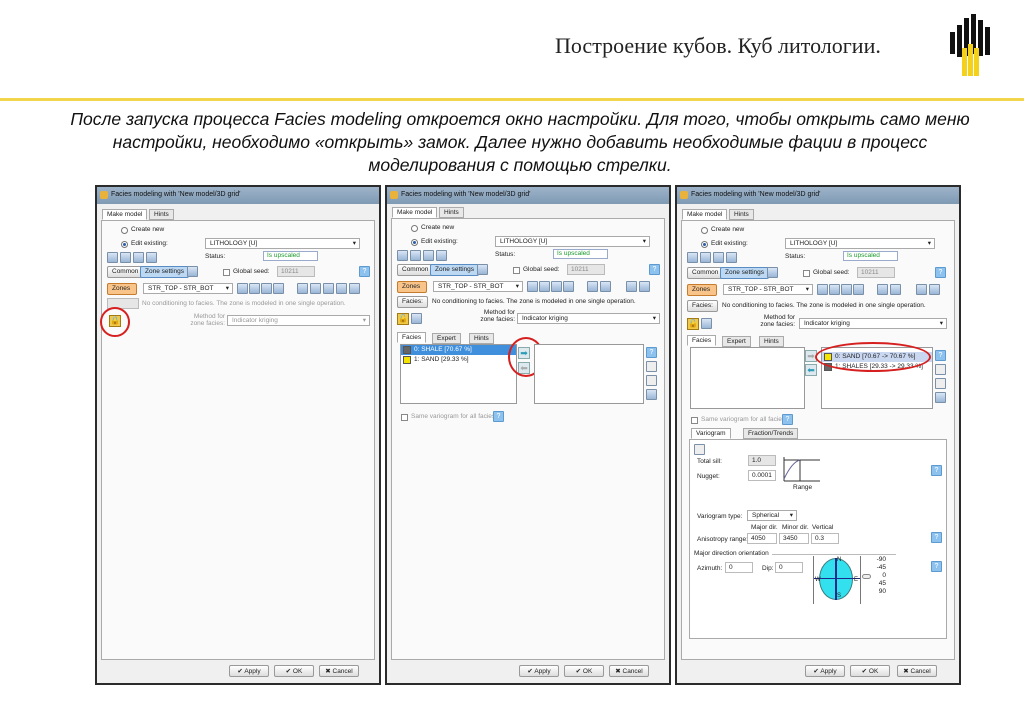 Image resolution: width=1024 pixels, height=708 pixels. What do you see at coordinates (762, 475) in the screenshot?
I see `nugget-input: 0.0001` at bounding box center [762, 475].